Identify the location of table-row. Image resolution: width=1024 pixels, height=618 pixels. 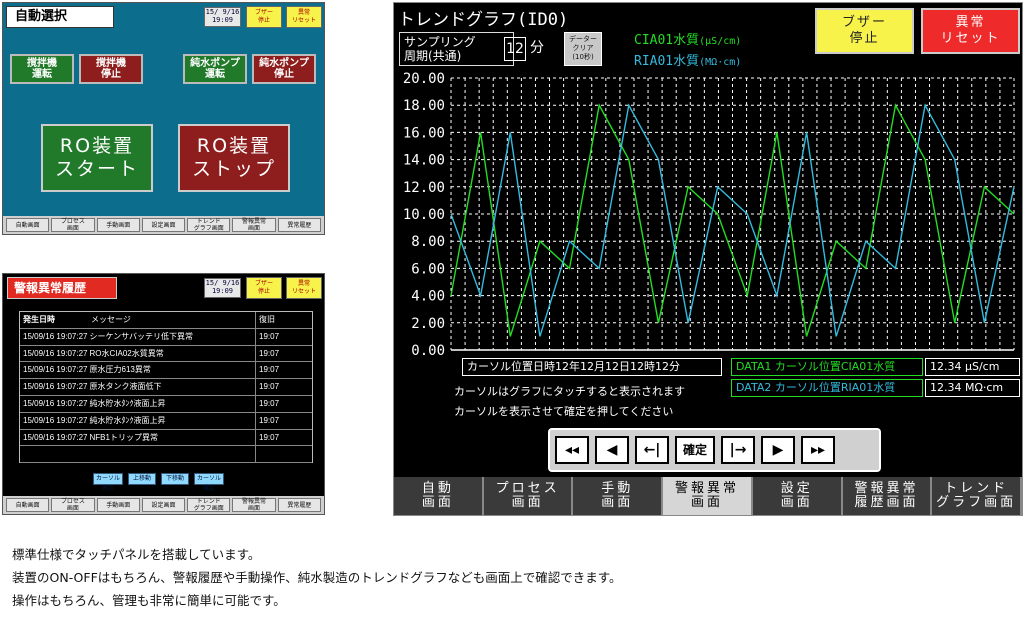
(166, 455).